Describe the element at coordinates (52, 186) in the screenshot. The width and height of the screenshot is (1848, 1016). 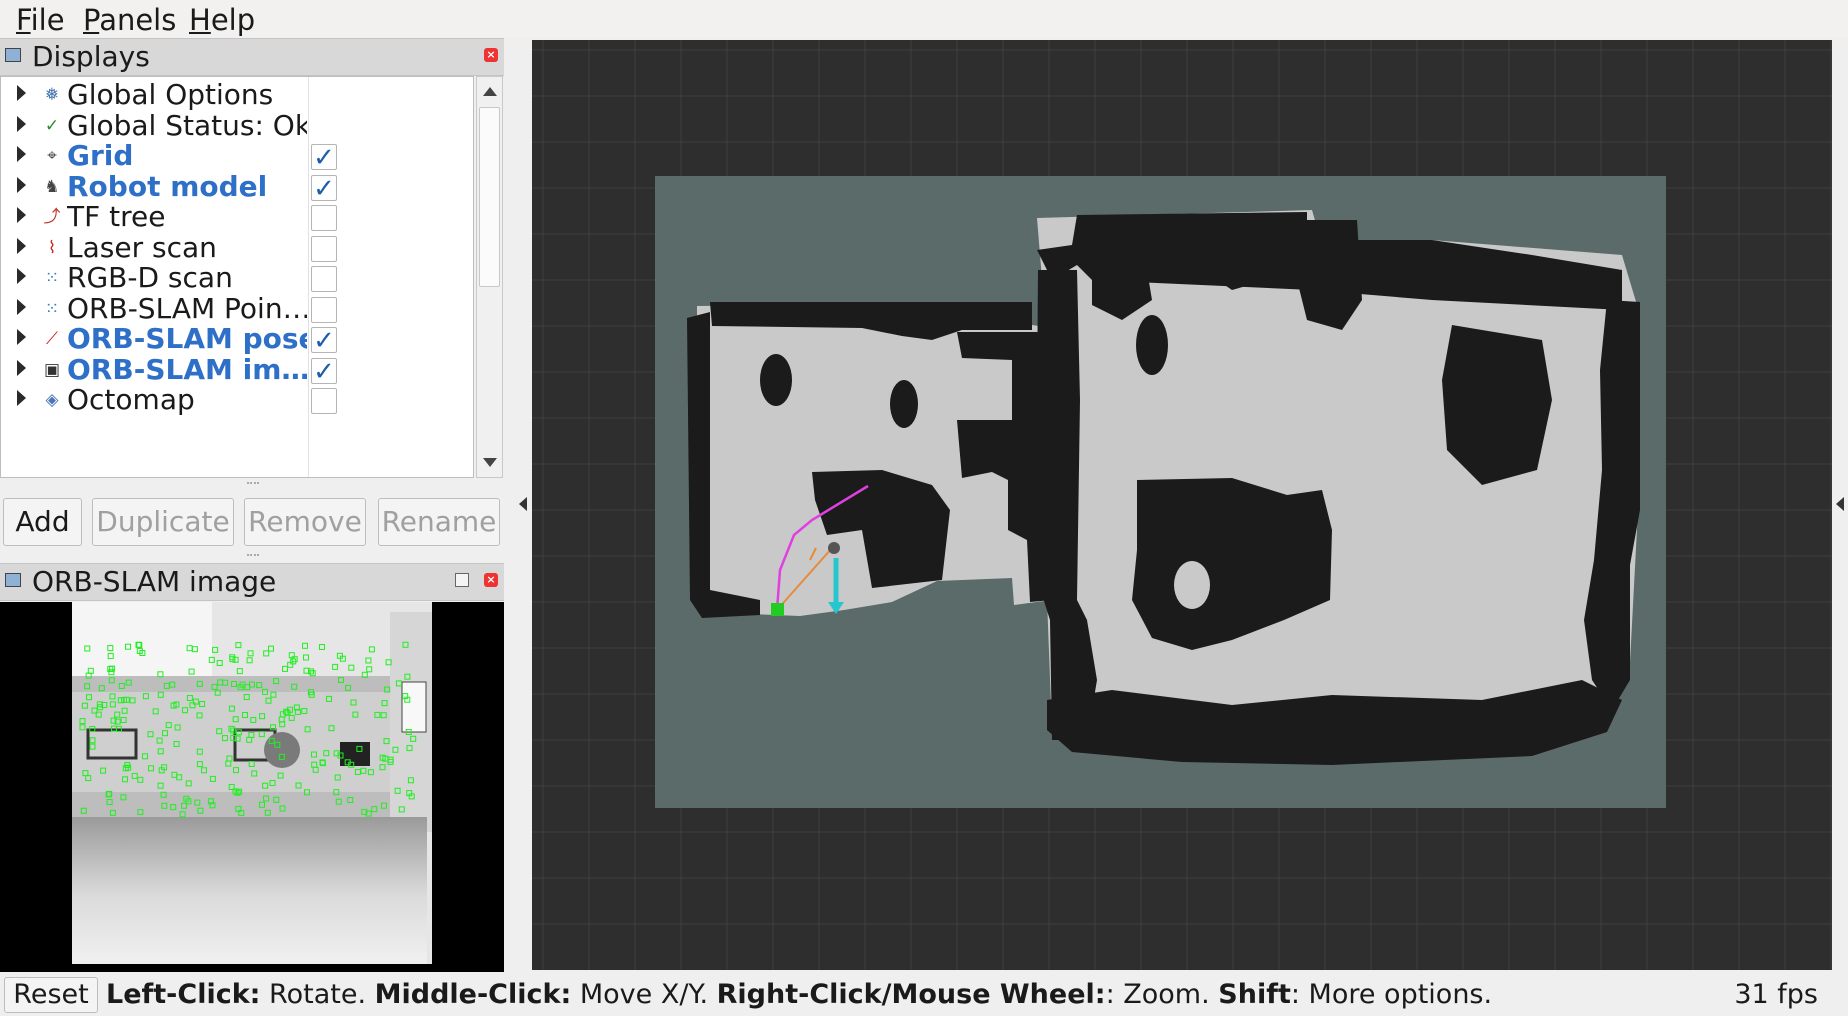
I see `robot-icon: ♞` at that location.